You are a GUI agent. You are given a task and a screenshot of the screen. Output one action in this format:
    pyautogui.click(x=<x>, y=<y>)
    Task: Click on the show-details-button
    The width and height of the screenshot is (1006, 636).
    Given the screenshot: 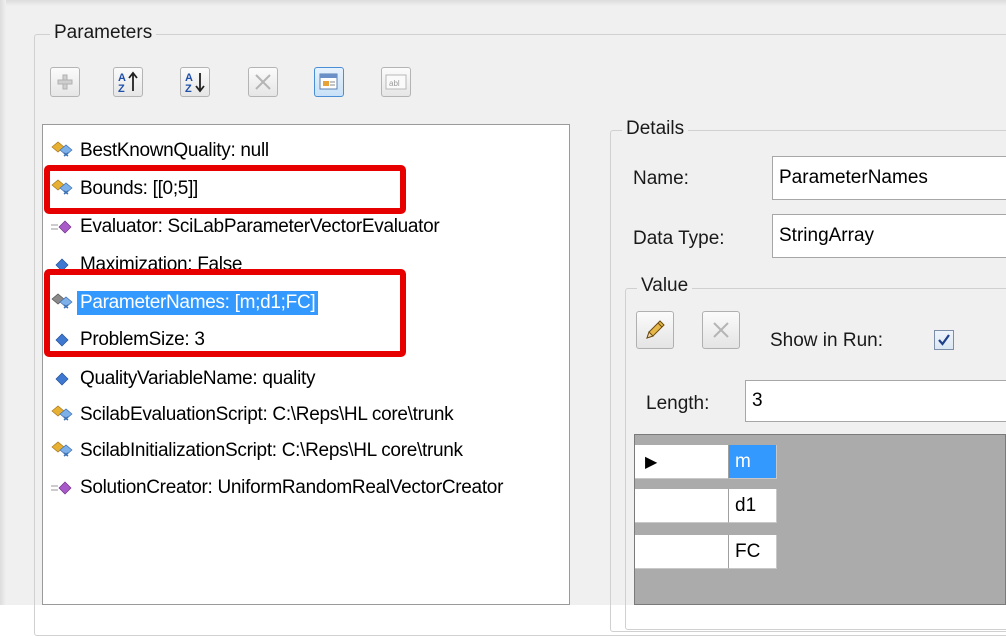 What is the action you would take?
    pyautogui.click(x=329, y=82)
    